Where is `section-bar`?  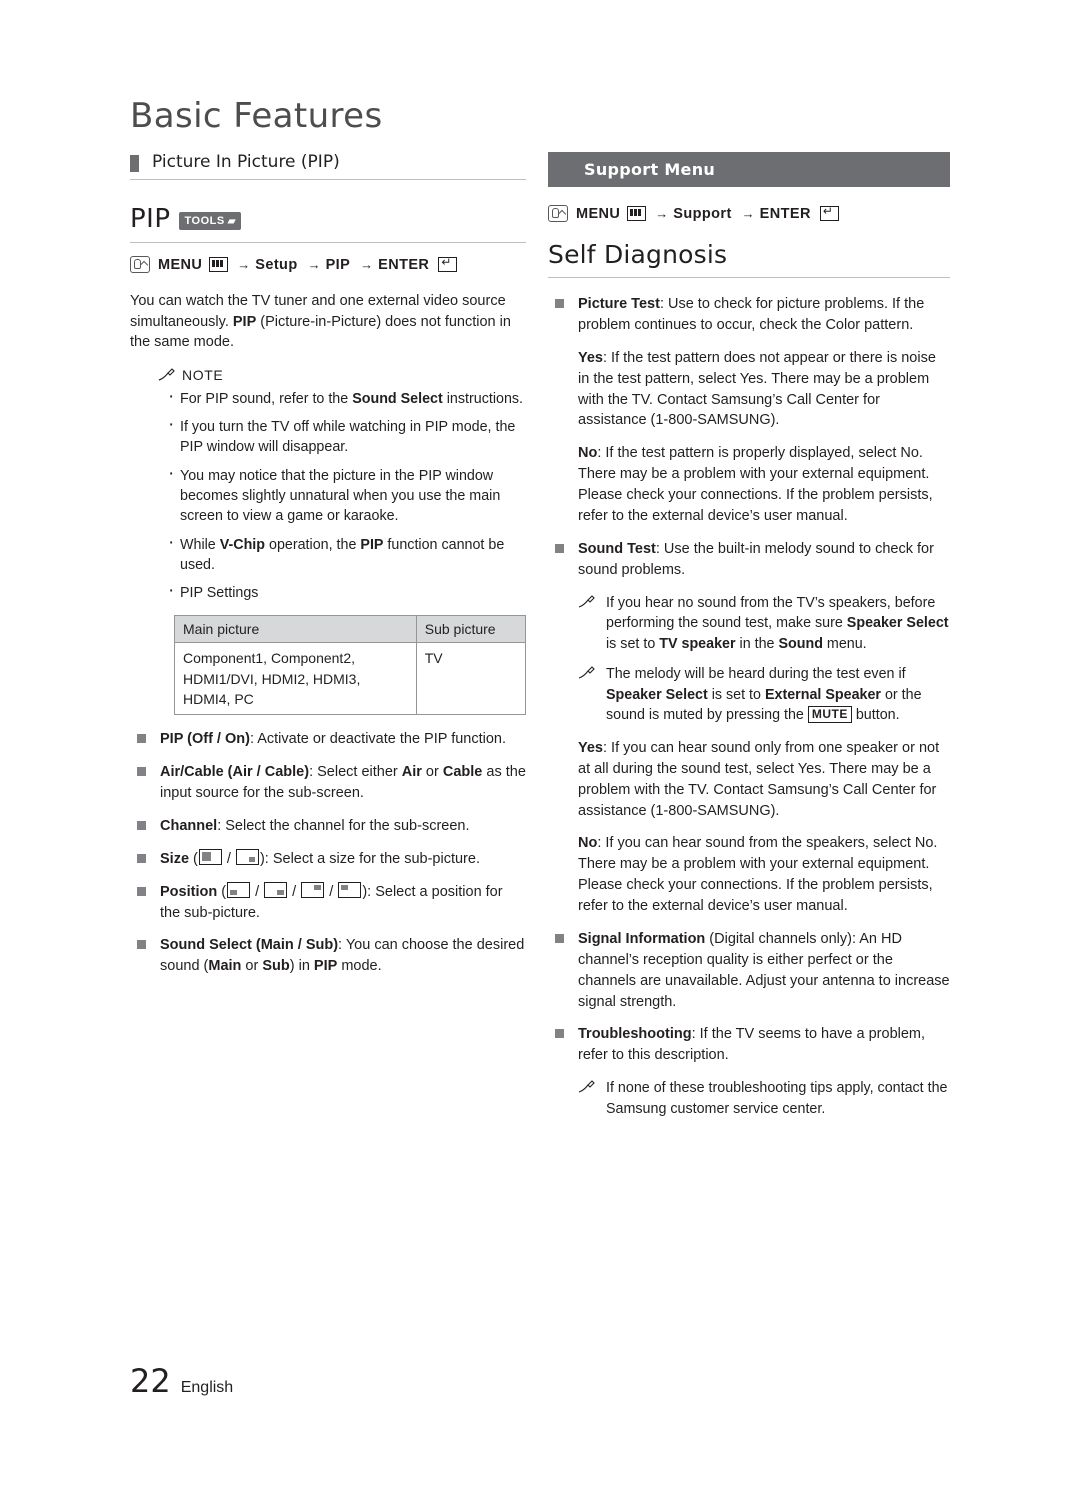 section-bar is located at coordinates (134, 163).